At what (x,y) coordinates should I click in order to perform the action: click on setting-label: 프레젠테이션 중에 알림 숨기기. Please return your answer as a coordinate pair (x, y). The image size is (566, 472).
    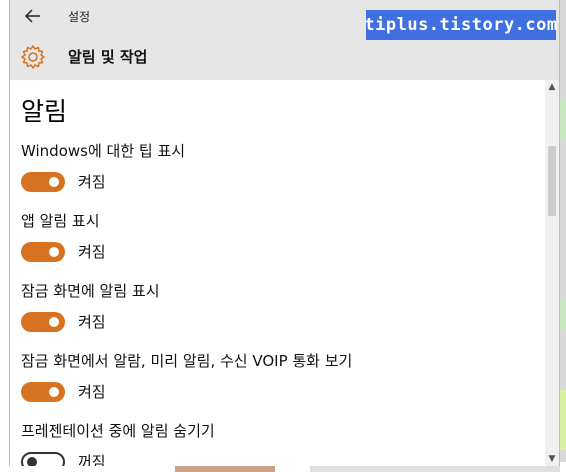
    Looking at the image, I should click on (118, 431).